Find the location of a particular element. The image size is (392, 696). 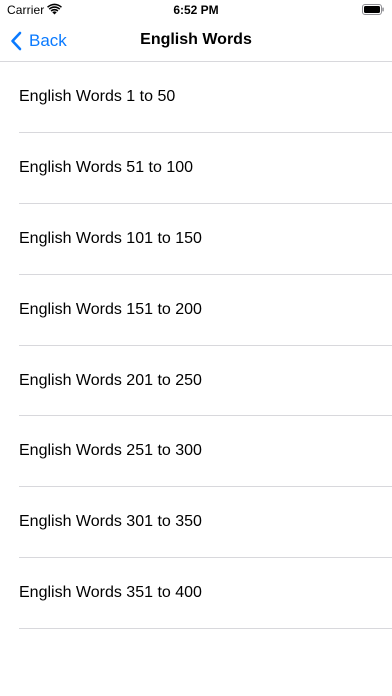

list-item-label: English Words 51 to 100 is located at coordinates (106, 167).